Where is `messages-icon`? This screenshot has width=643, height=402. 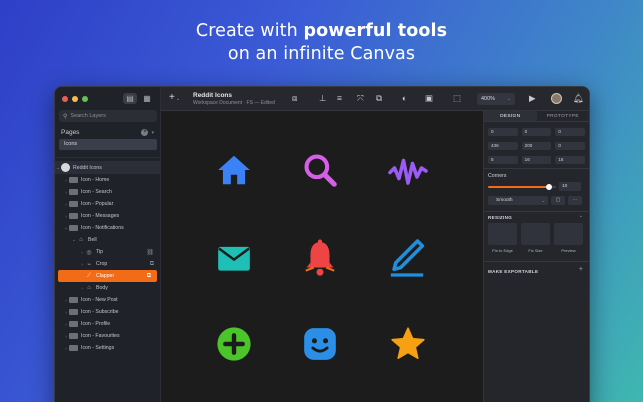 messages-icon is located at coordinates (234, 258).